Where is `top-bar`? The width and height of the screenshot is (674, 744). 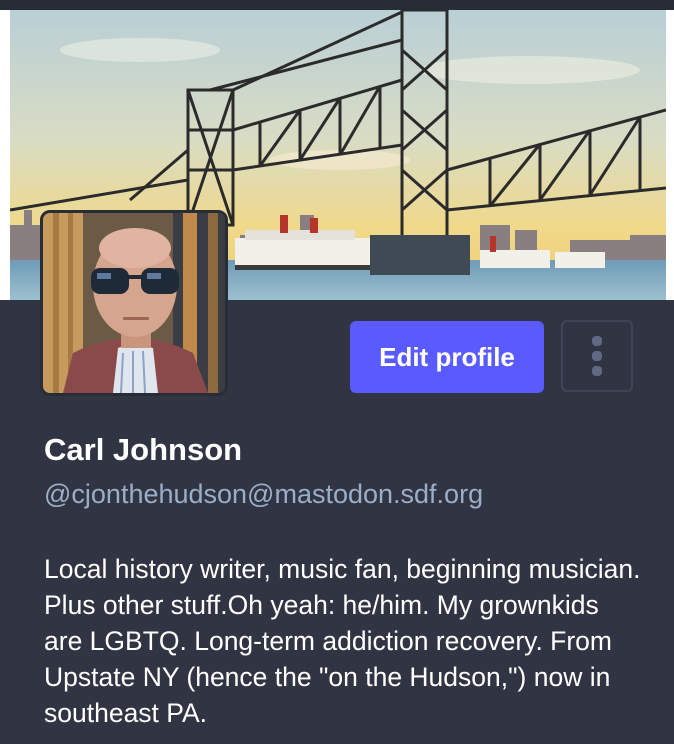 top-bar is located at coordinates (337, 5).